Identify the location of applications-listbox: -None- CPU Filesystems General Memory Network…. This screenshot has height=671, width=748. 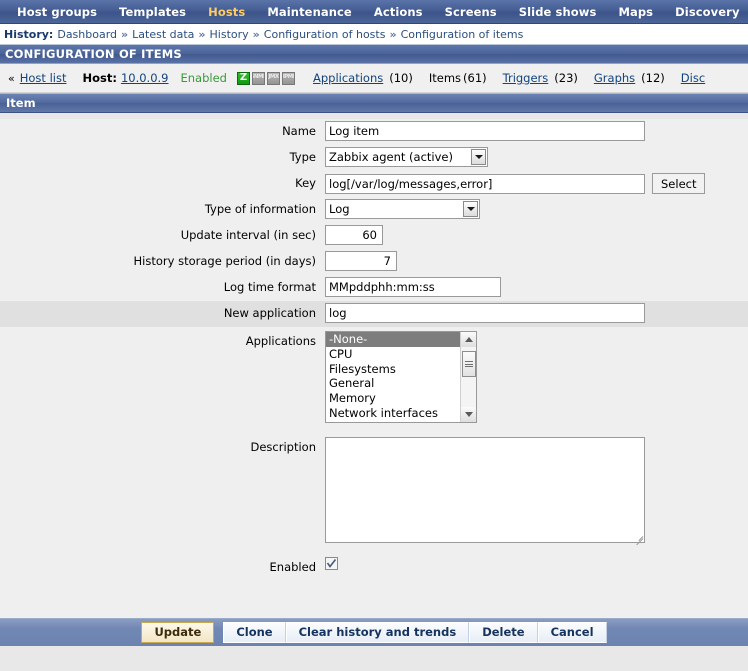
(401, 377).